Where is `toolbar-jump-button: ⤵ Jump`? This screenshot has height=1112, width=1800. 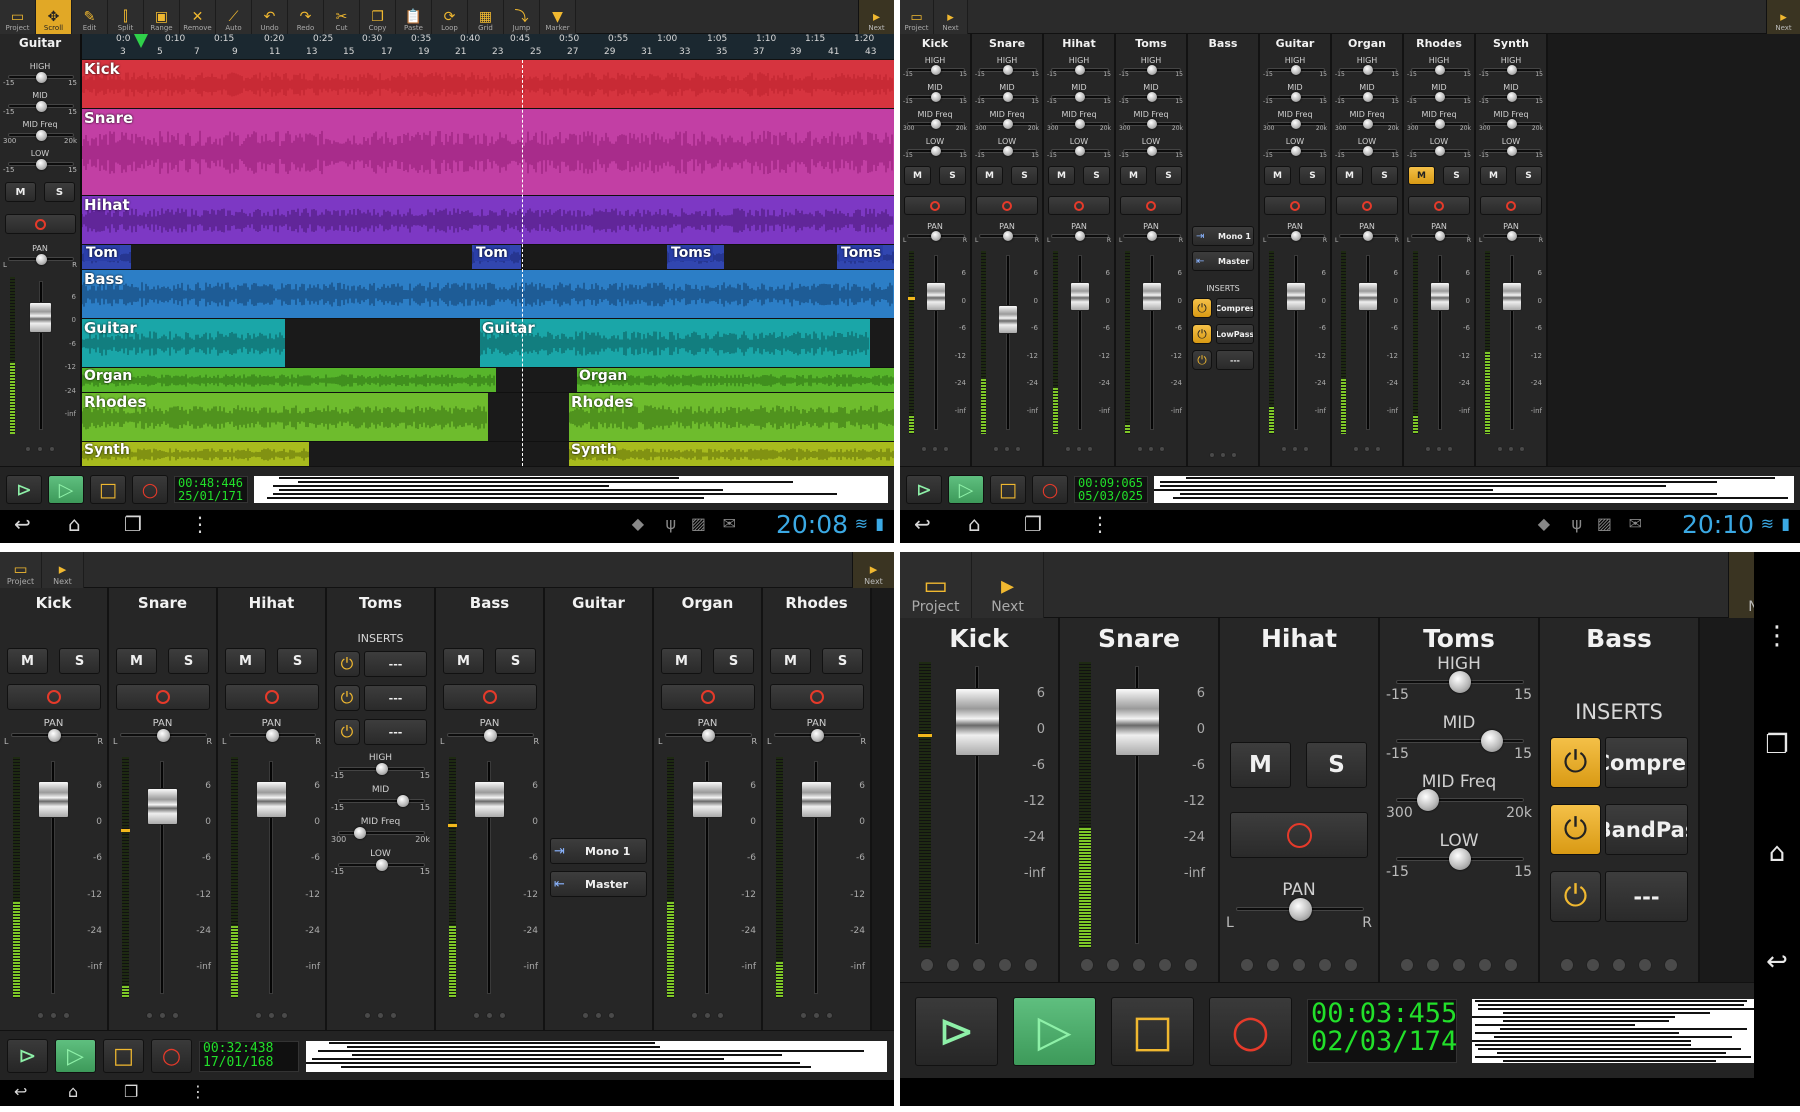
toolbar-jump-button: ⤵ Jump is located at coordinates (522, 17).